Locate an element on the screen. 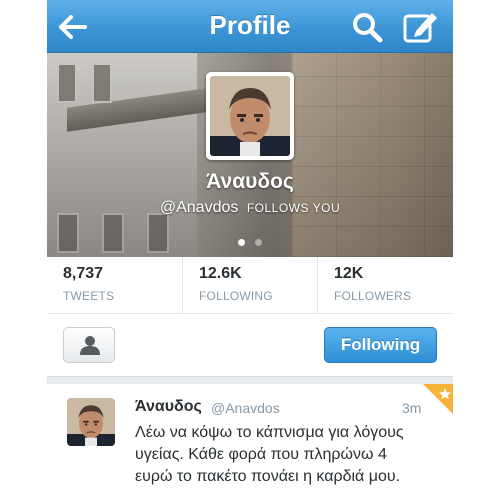 The width and height of the screenshot is (500, 500). person-icon is located at coordinates (90, 345).